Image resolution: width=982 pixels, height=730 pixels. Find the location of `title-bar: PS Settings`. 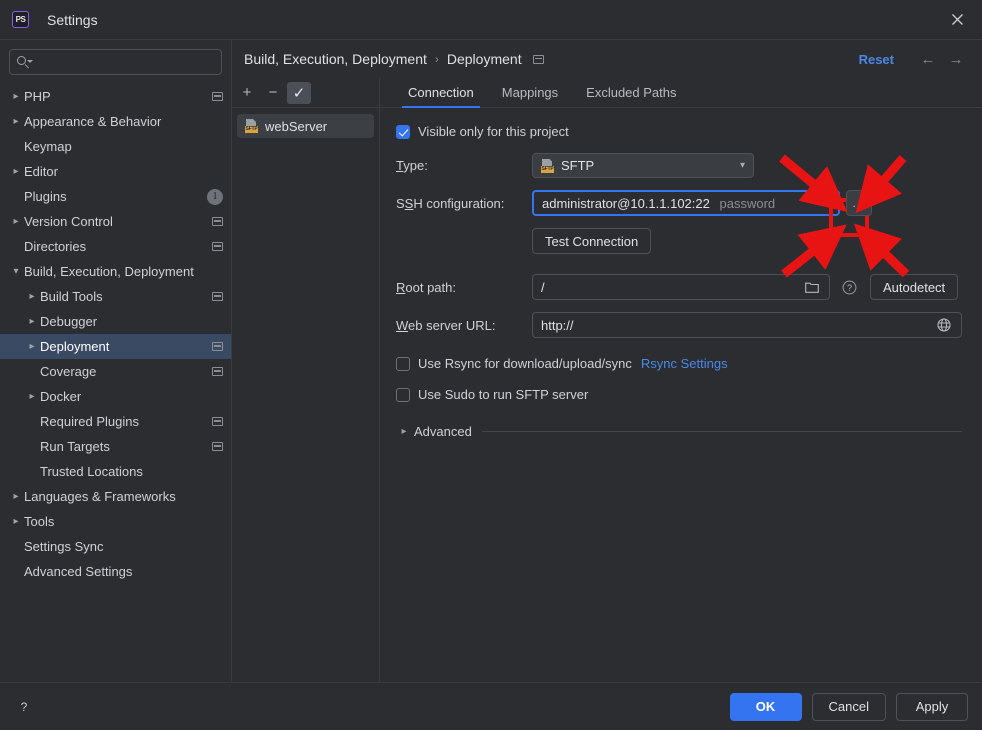

title-bar: PS Settings is located at coordinates (491, 20).